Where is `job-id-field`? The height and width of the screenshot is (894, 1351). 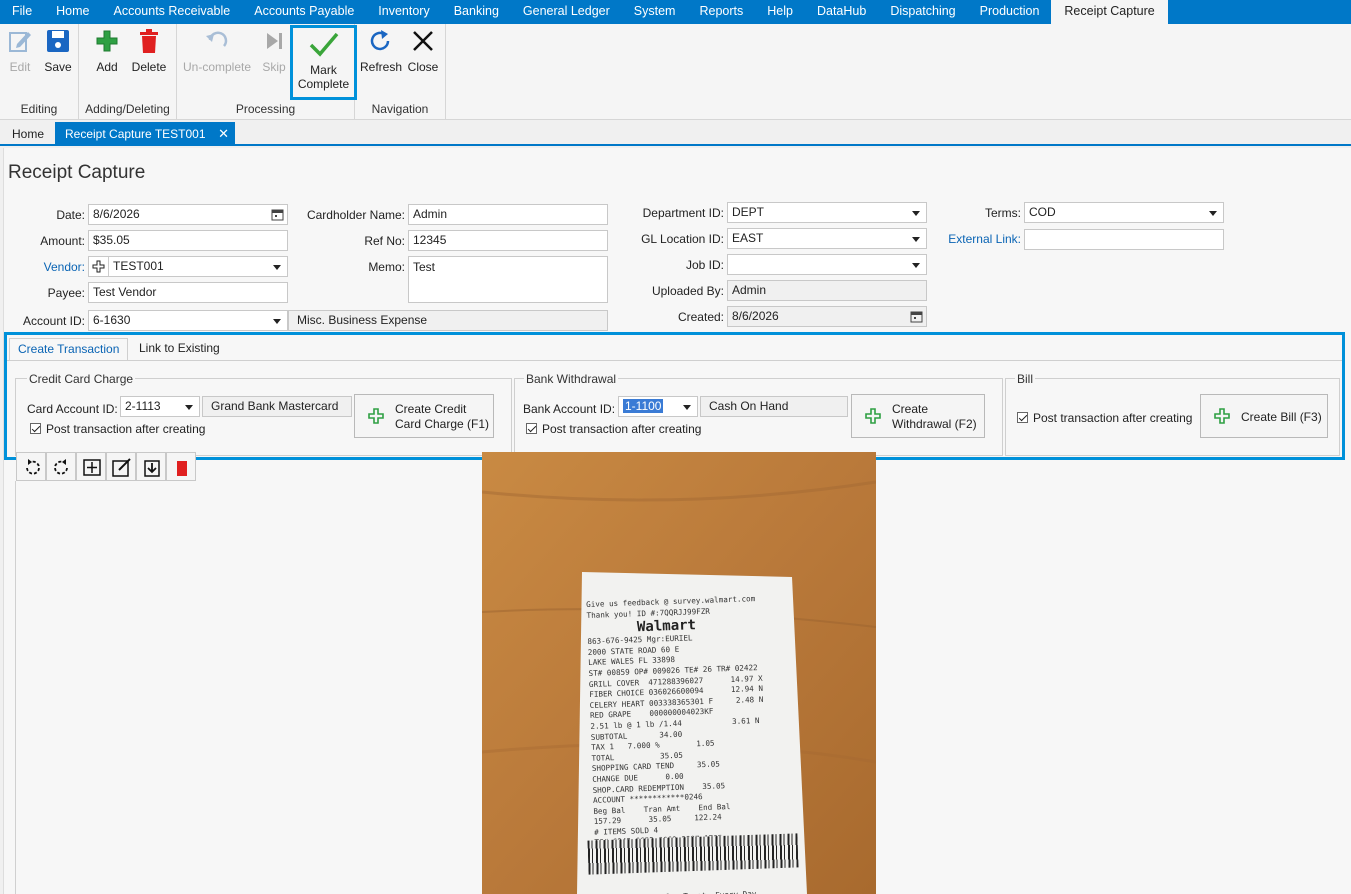
job-id-field is located at coordinates (827, 264).